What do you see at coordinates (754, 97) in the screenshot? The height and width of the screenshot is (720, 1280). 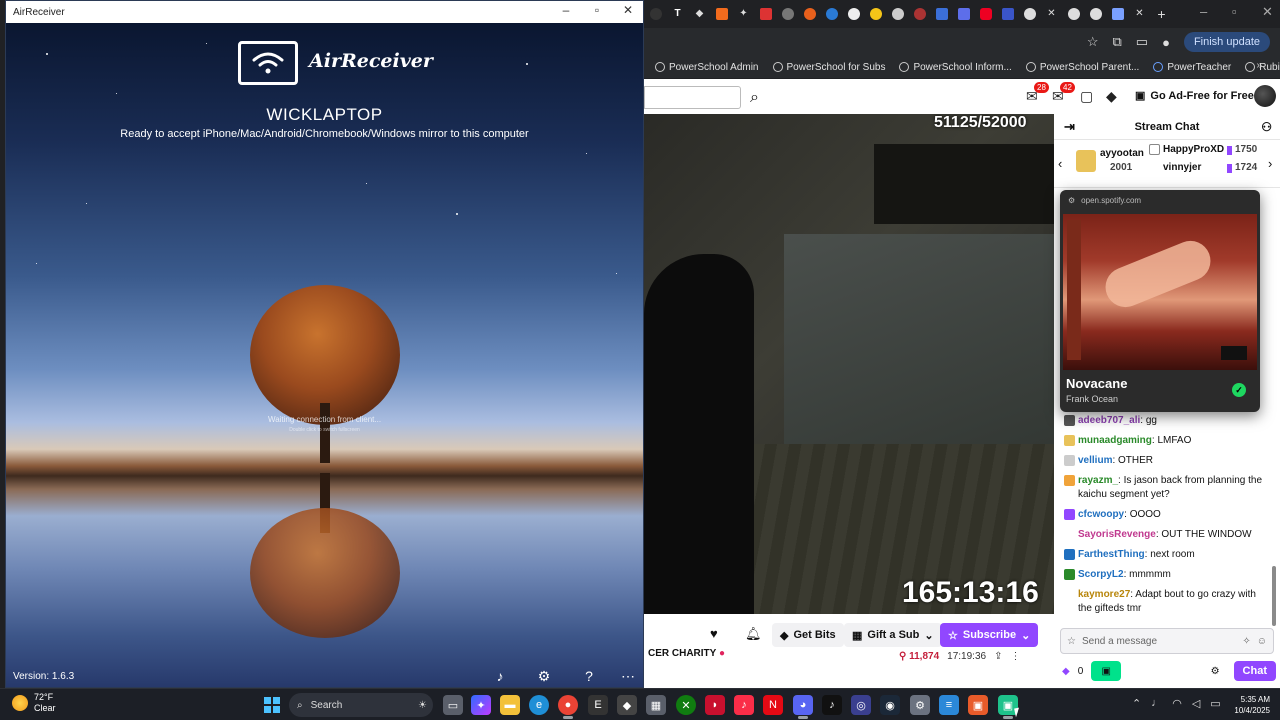 I see `search-icon: ⌕` at bounding box center [754, 97].